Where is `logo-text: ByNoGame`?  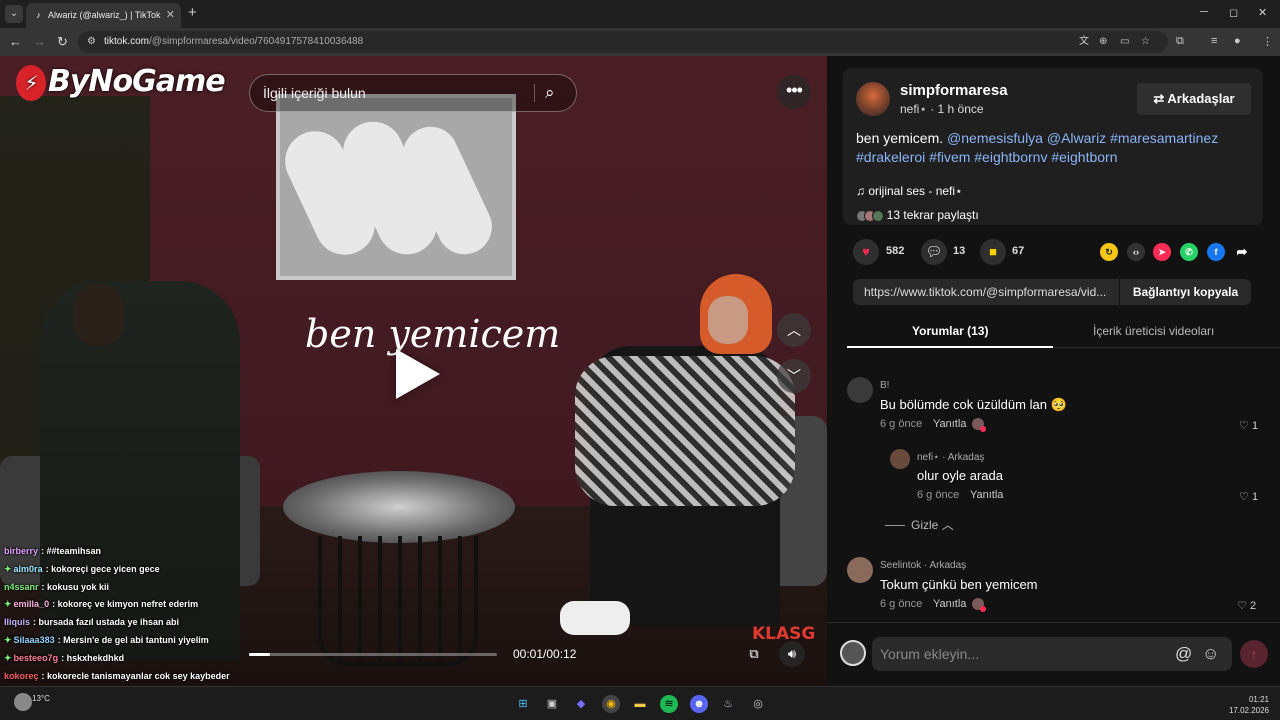 logo-text: ByNoGame is located at coordinates (137, 81).